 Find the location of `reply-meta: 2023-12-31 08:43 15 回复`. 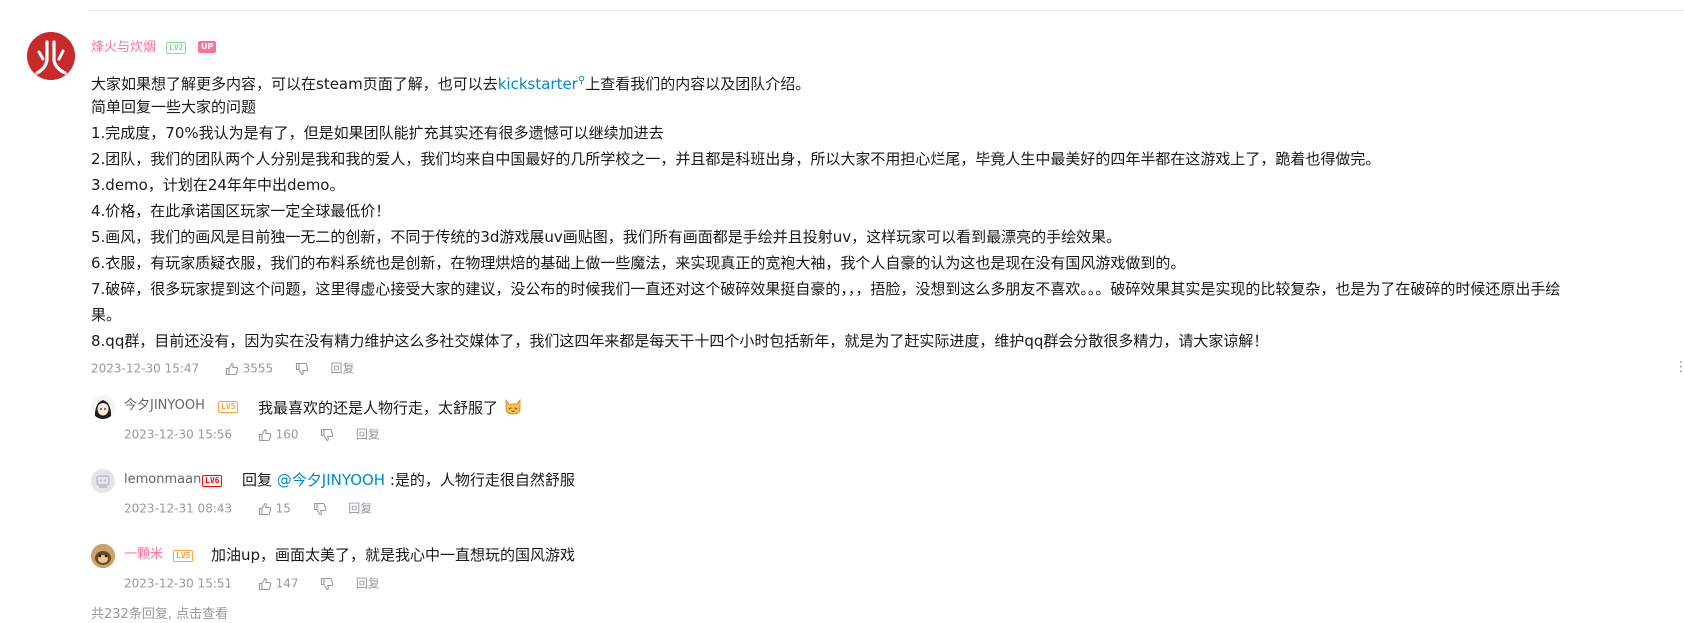

reply-meta: 2023-12-31 08:43 15 回复 is located at coordinates (248, 508).